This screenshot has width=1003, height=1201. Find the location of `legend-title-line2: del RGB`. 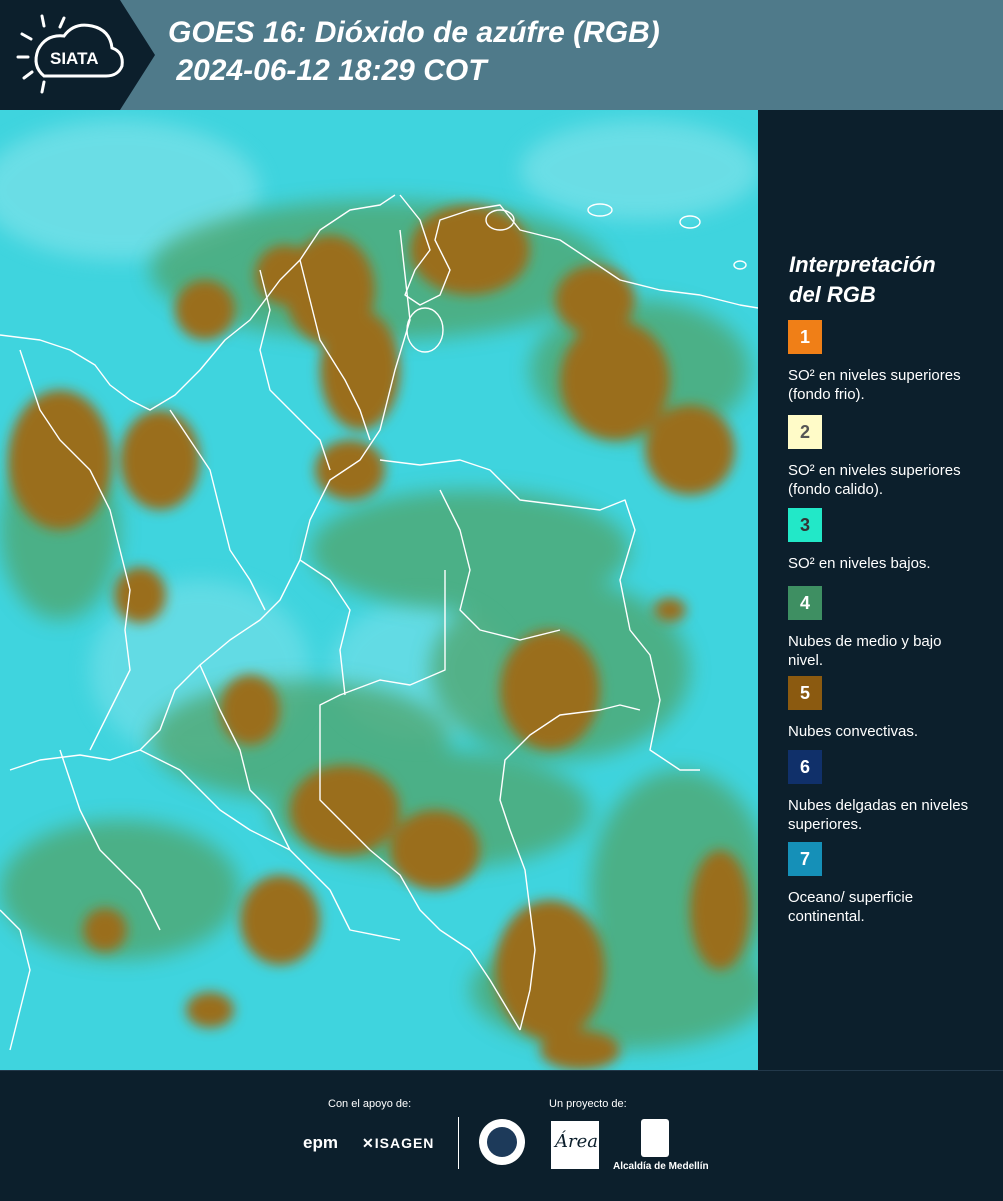

legend-title-line2: del RGB is located at coordinates (832, 294).